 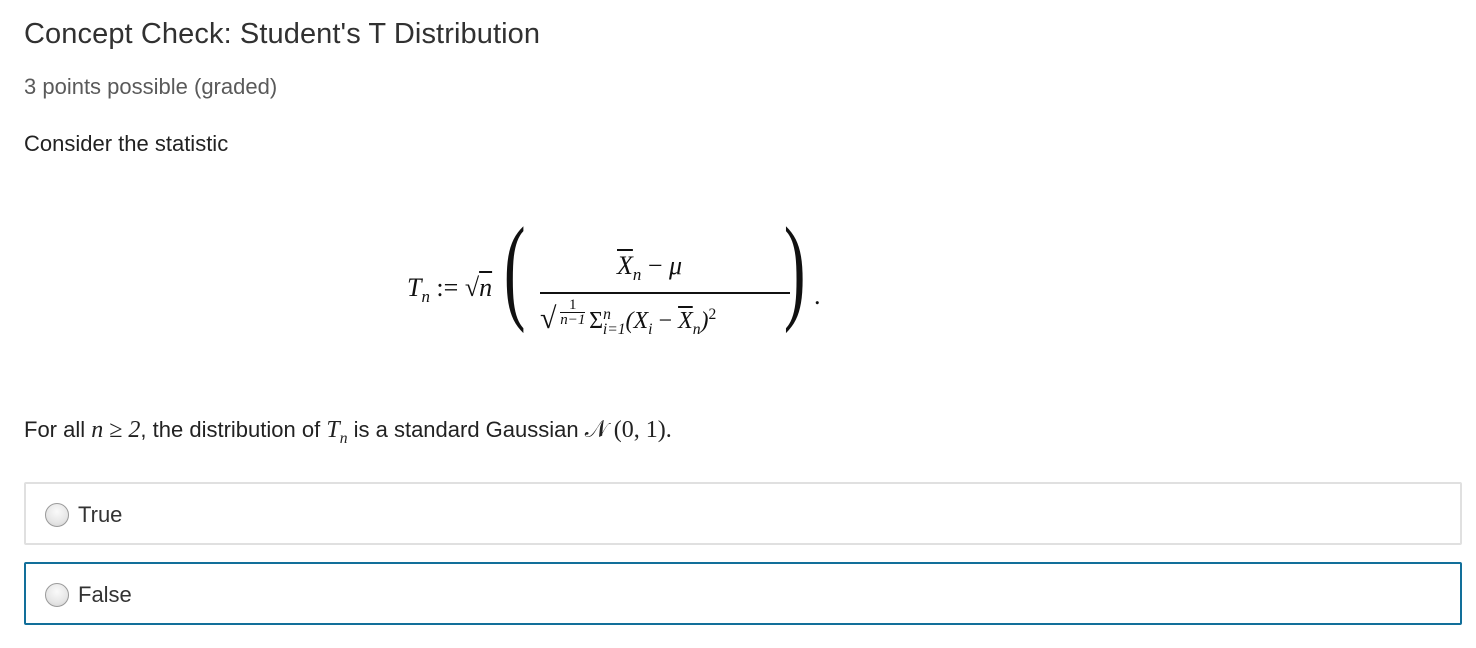 What do you see at coordinates (466, 429) in the screenshot?
I see `question-suffix: is a standard Gaussian` at bounding box center [466, 429].